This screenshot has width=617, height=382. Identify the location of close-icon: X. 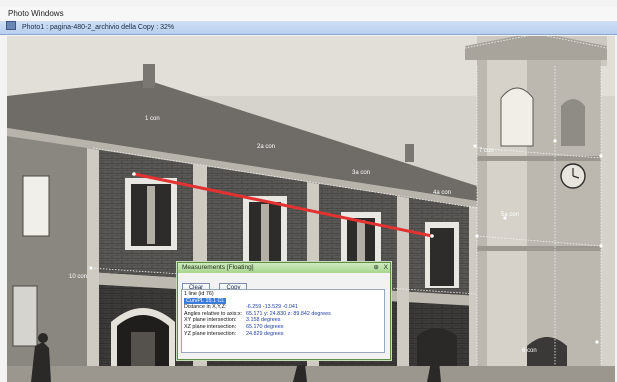
(386, 267).